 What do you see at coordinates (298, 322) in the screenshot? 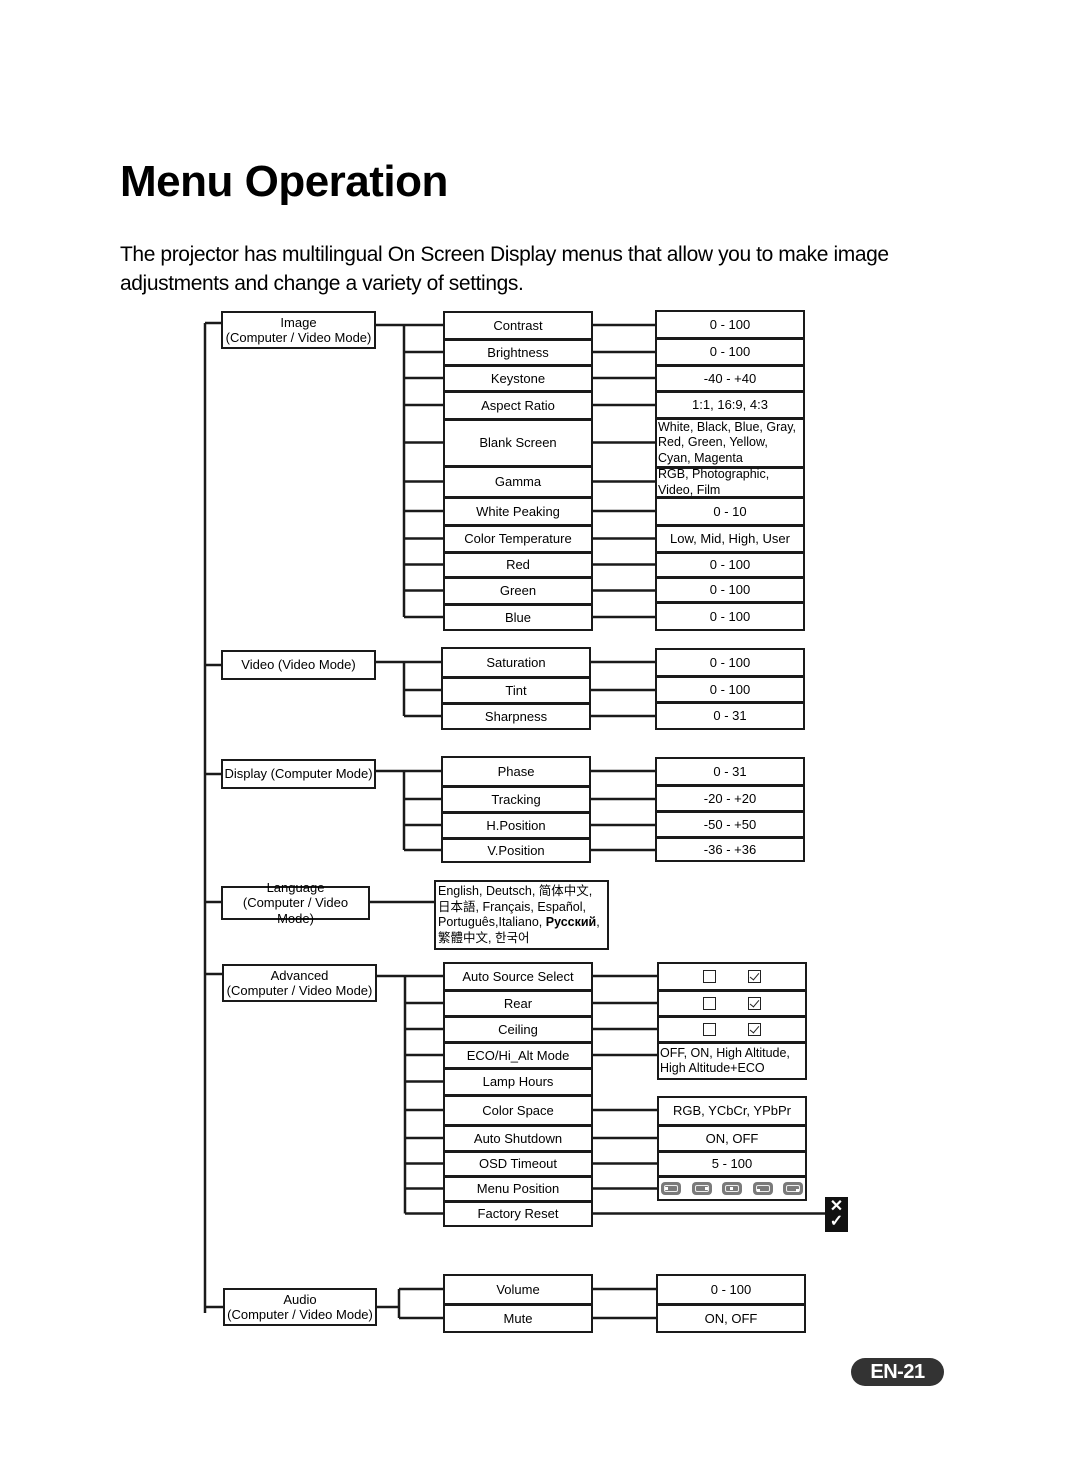
I see `label-line: Image` at bounding box center [298, 322].